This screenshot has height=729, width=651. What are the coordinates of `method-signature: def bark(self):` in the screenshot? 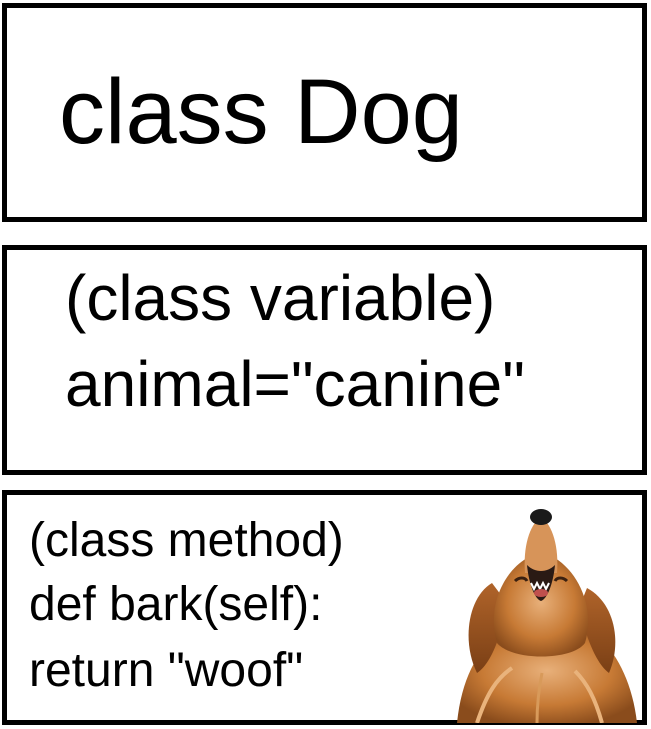 It's located at (176, 604).